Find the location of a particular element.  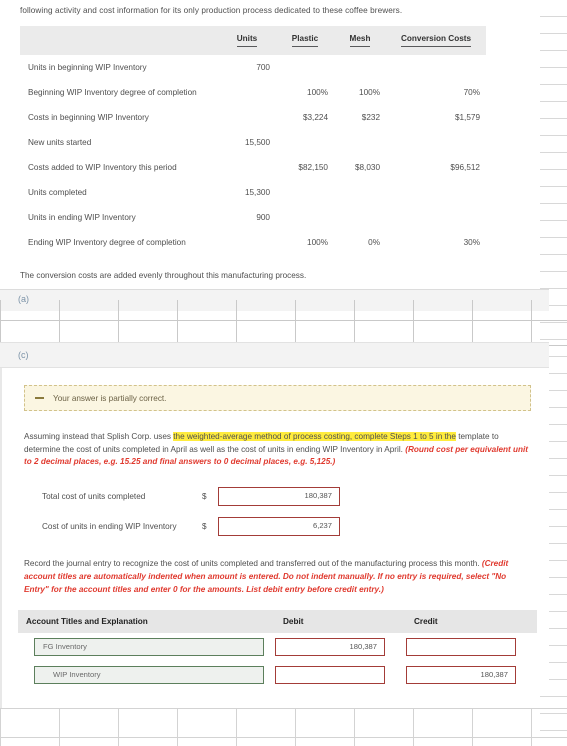

row-label: New units started is located at coordinates (60, 143).